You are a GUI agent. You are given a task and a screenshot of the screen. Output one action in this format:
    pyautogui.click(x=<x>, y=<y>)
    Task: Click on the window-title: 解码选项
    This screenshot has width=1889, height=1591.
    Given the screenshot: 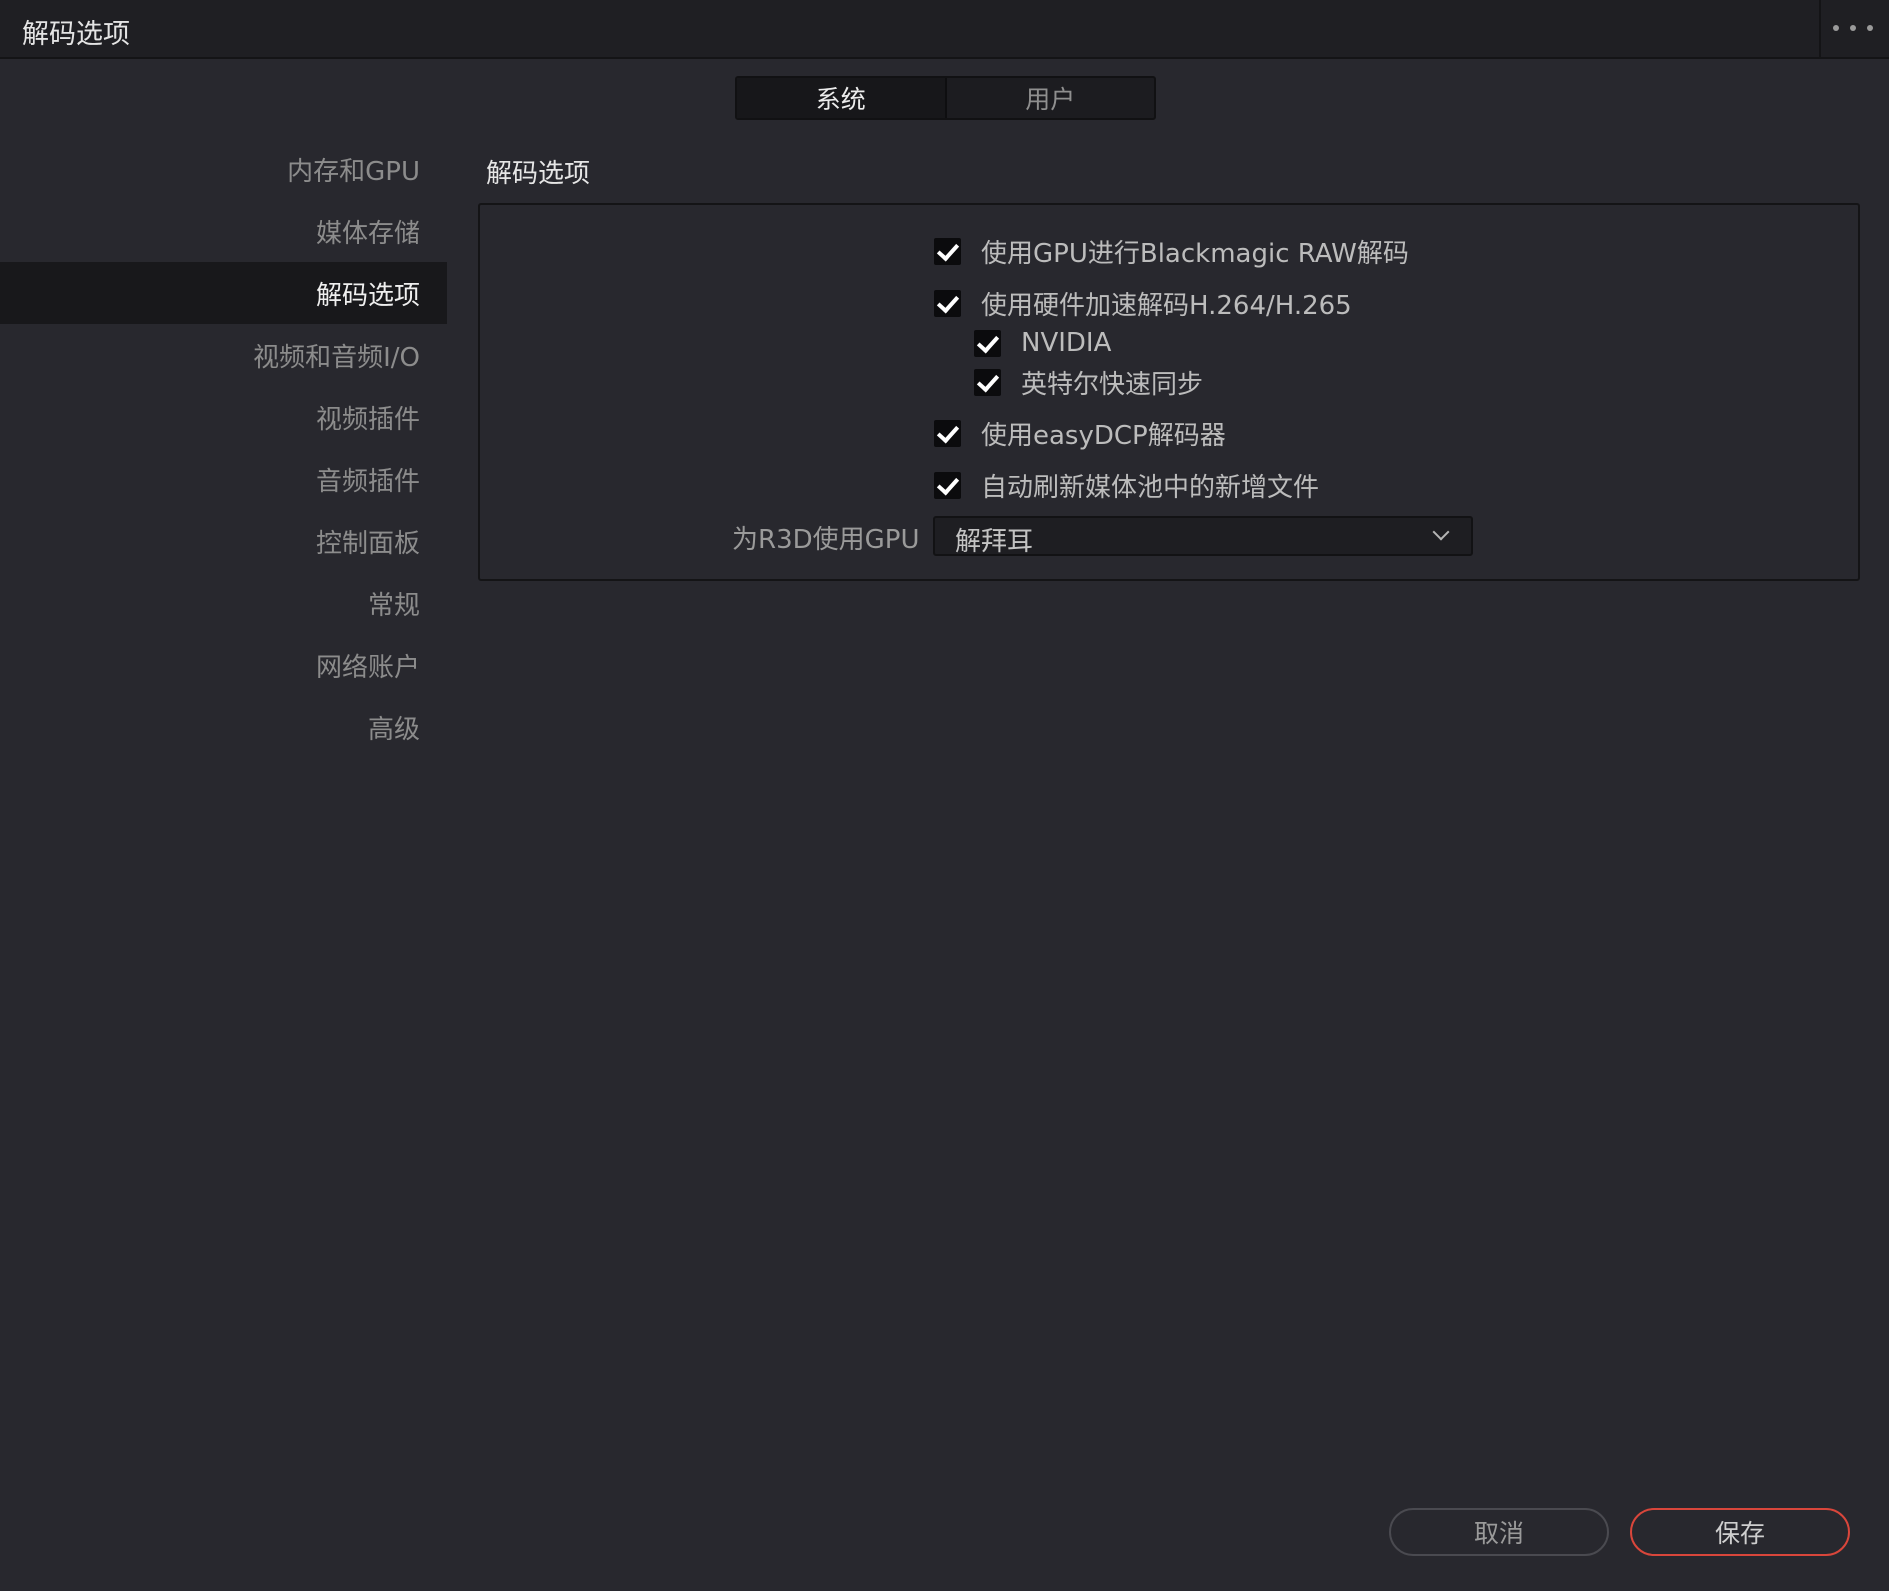 What is the action you would take?
    pyautogui.click(x=76, y=34)
    